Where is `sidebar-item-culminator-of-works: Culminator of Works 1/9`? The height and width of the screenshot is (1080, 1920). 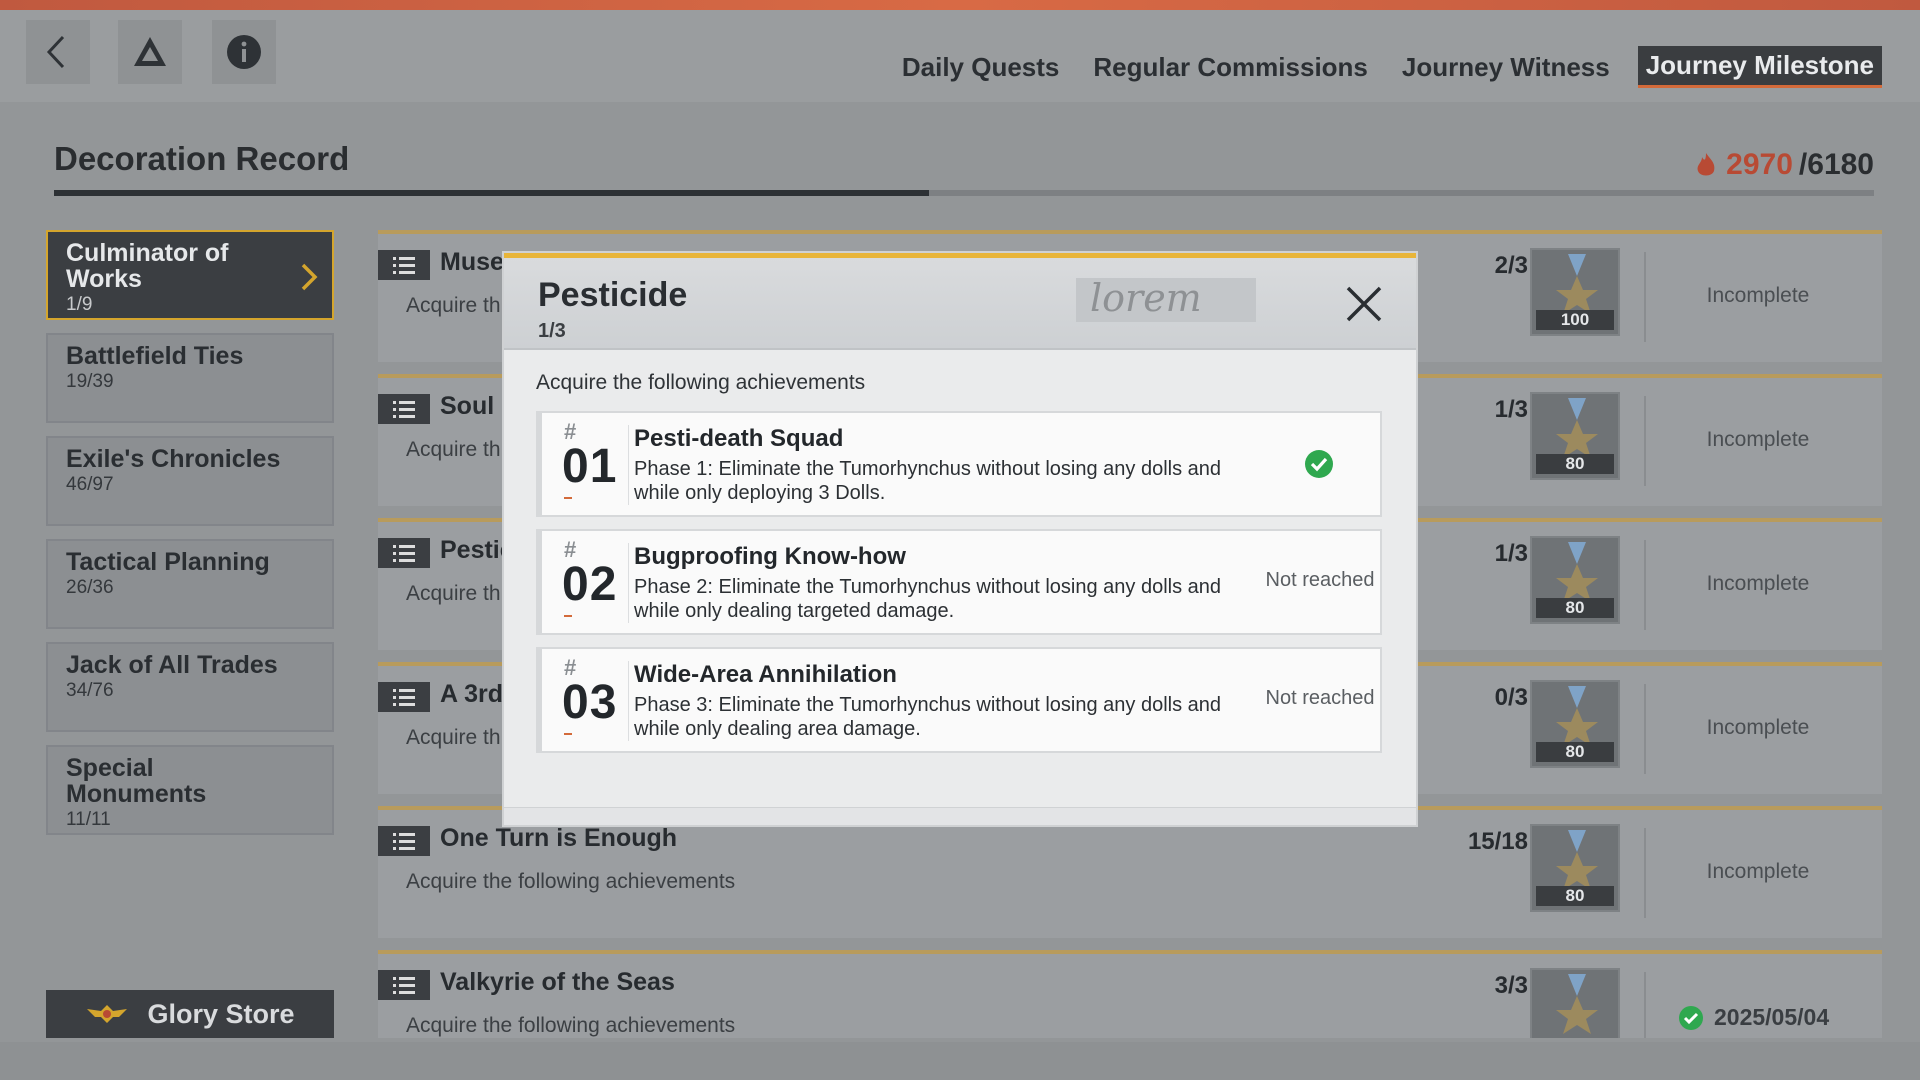 sidebar-item-culminator-of-works: Culminator of Works 1/9 is located at coordinates (190, 275).